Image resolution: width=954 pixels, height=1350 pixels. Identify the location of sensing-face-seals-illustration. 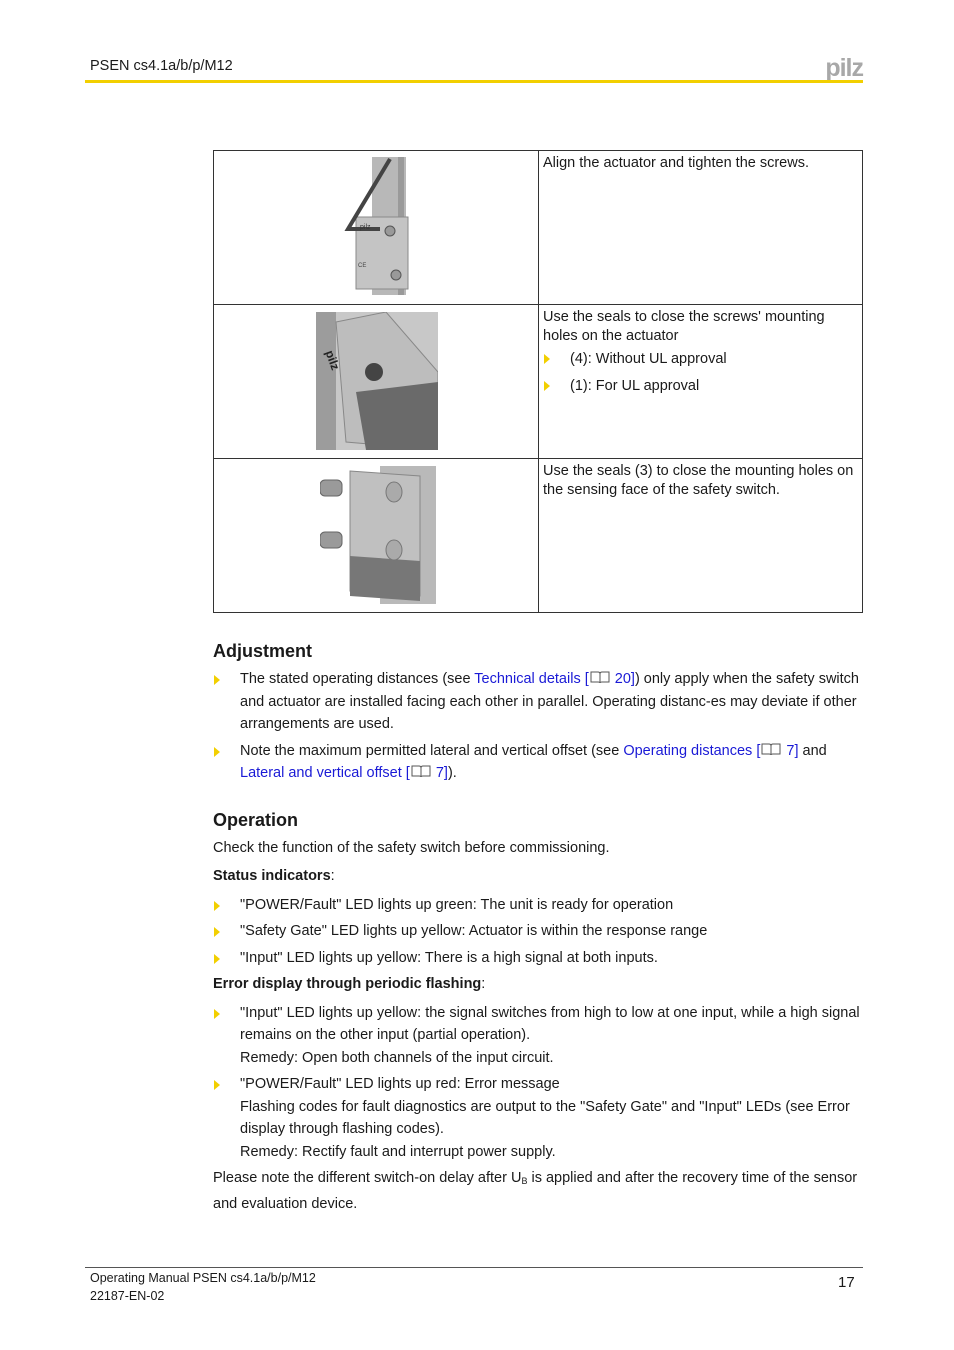
(378, 535).